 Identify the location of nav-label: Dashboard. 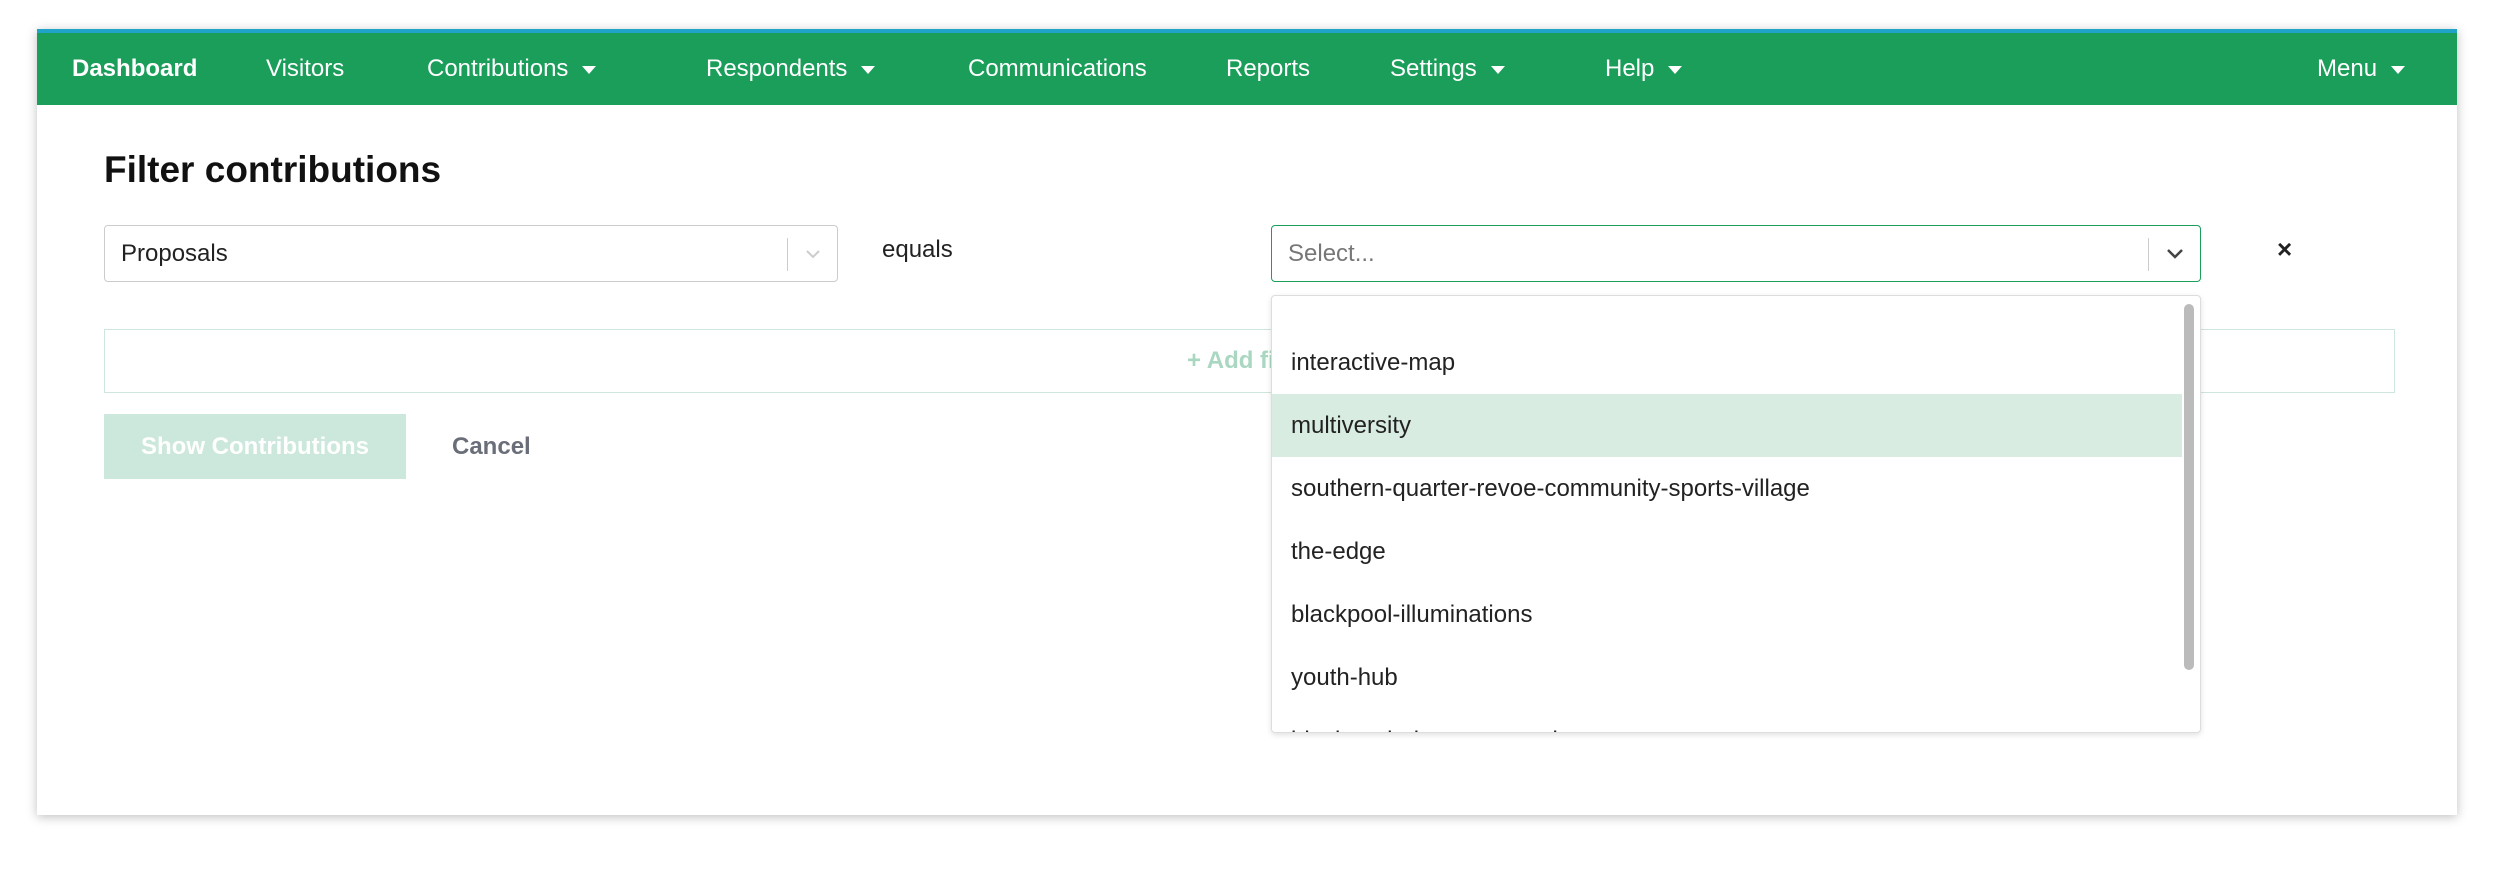
(135, 68).